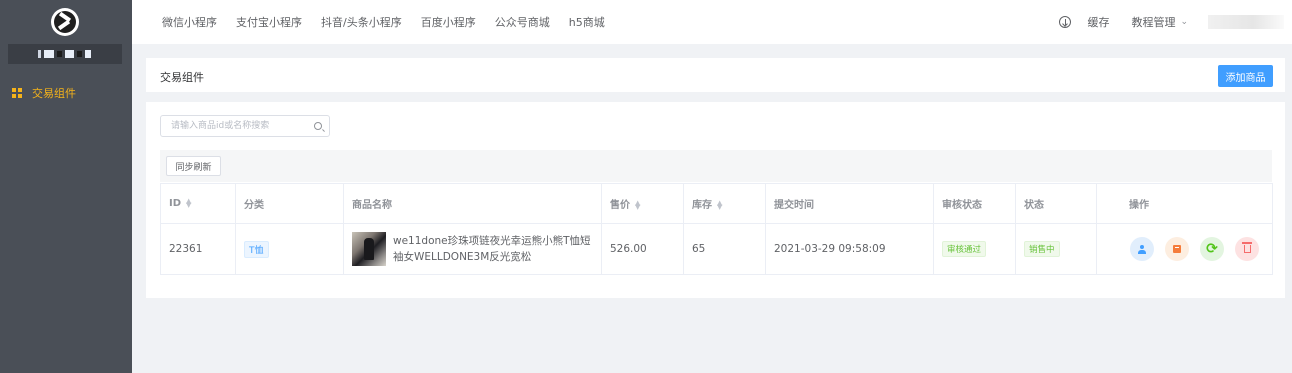  I want to click on brand-logo, so click(65, 22).